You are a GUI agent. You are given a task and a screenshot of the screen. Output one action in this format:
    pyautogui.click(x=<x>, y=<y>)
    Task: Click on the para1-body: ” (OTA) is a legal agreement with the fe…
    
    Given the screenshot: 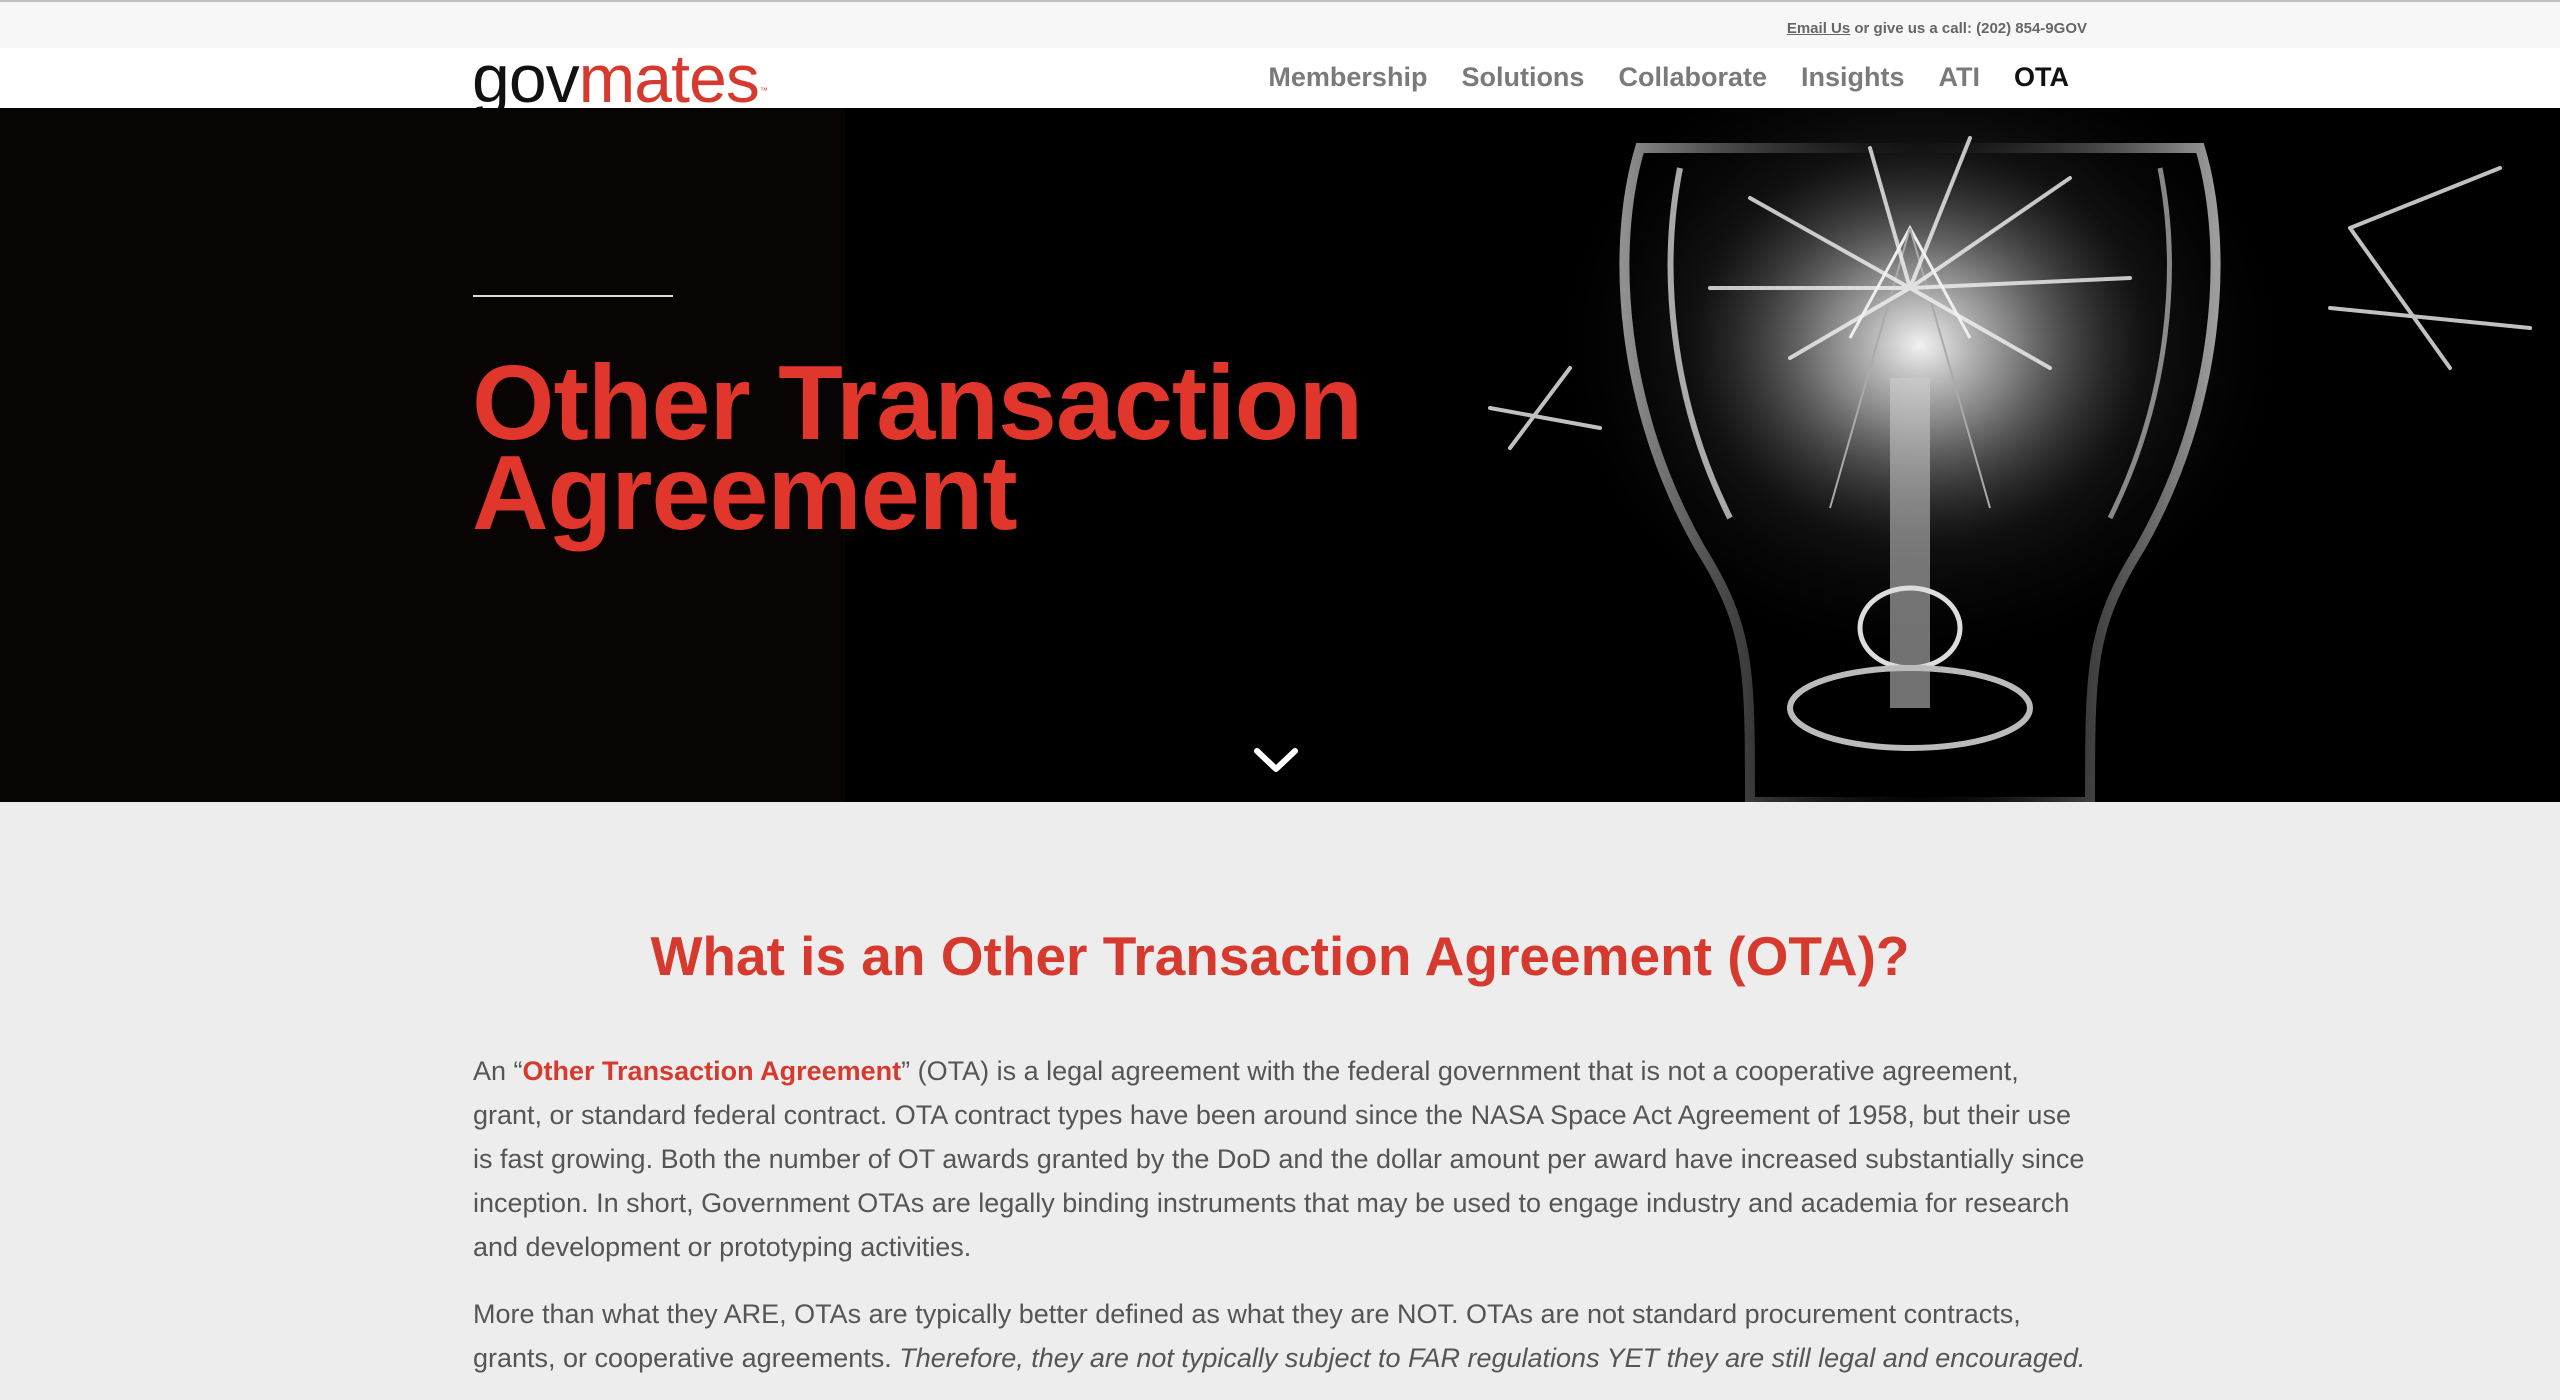 What is the action you would take?
    pyautogui.click(x=1279, y=1159)
    